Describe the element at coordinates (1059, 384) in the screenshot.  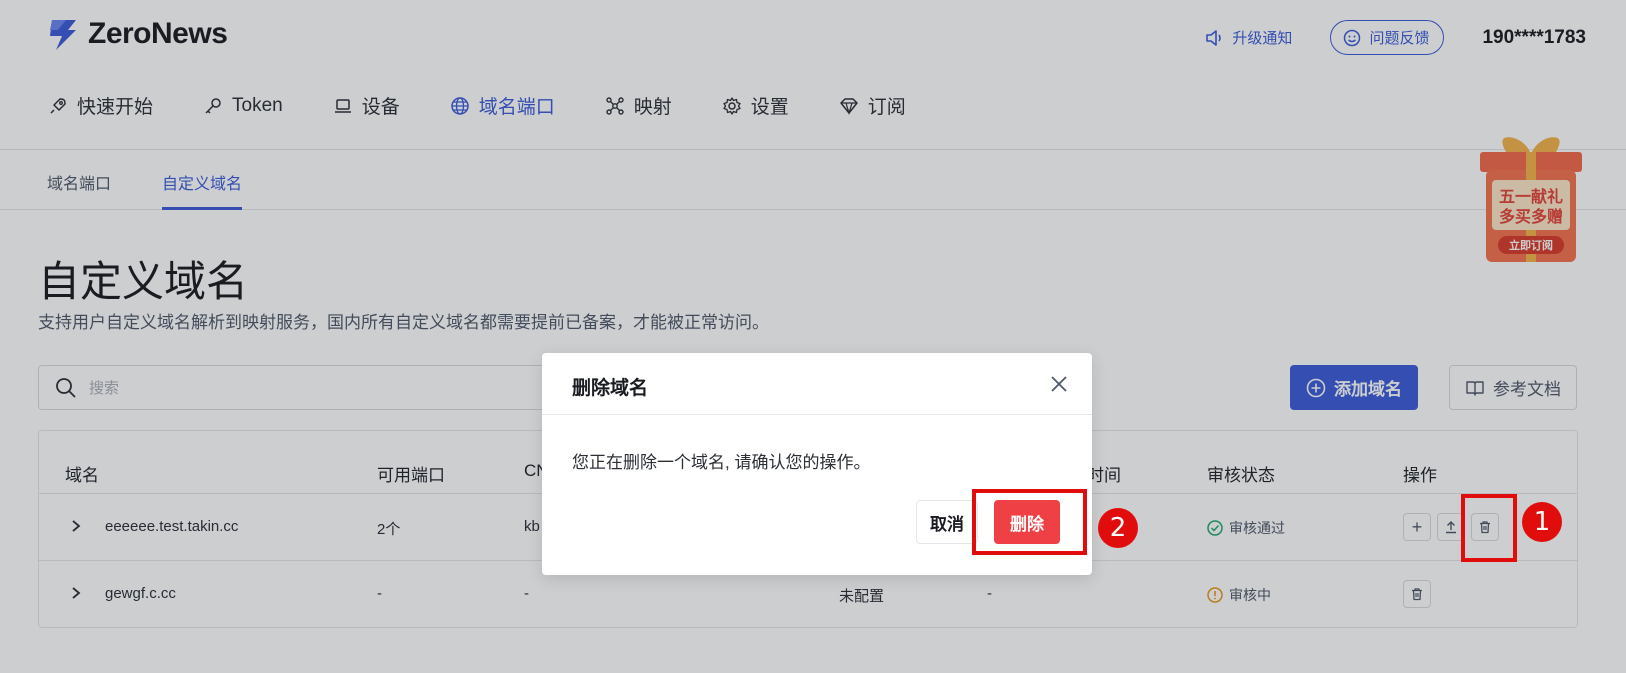
I see `close-icon` at that location.